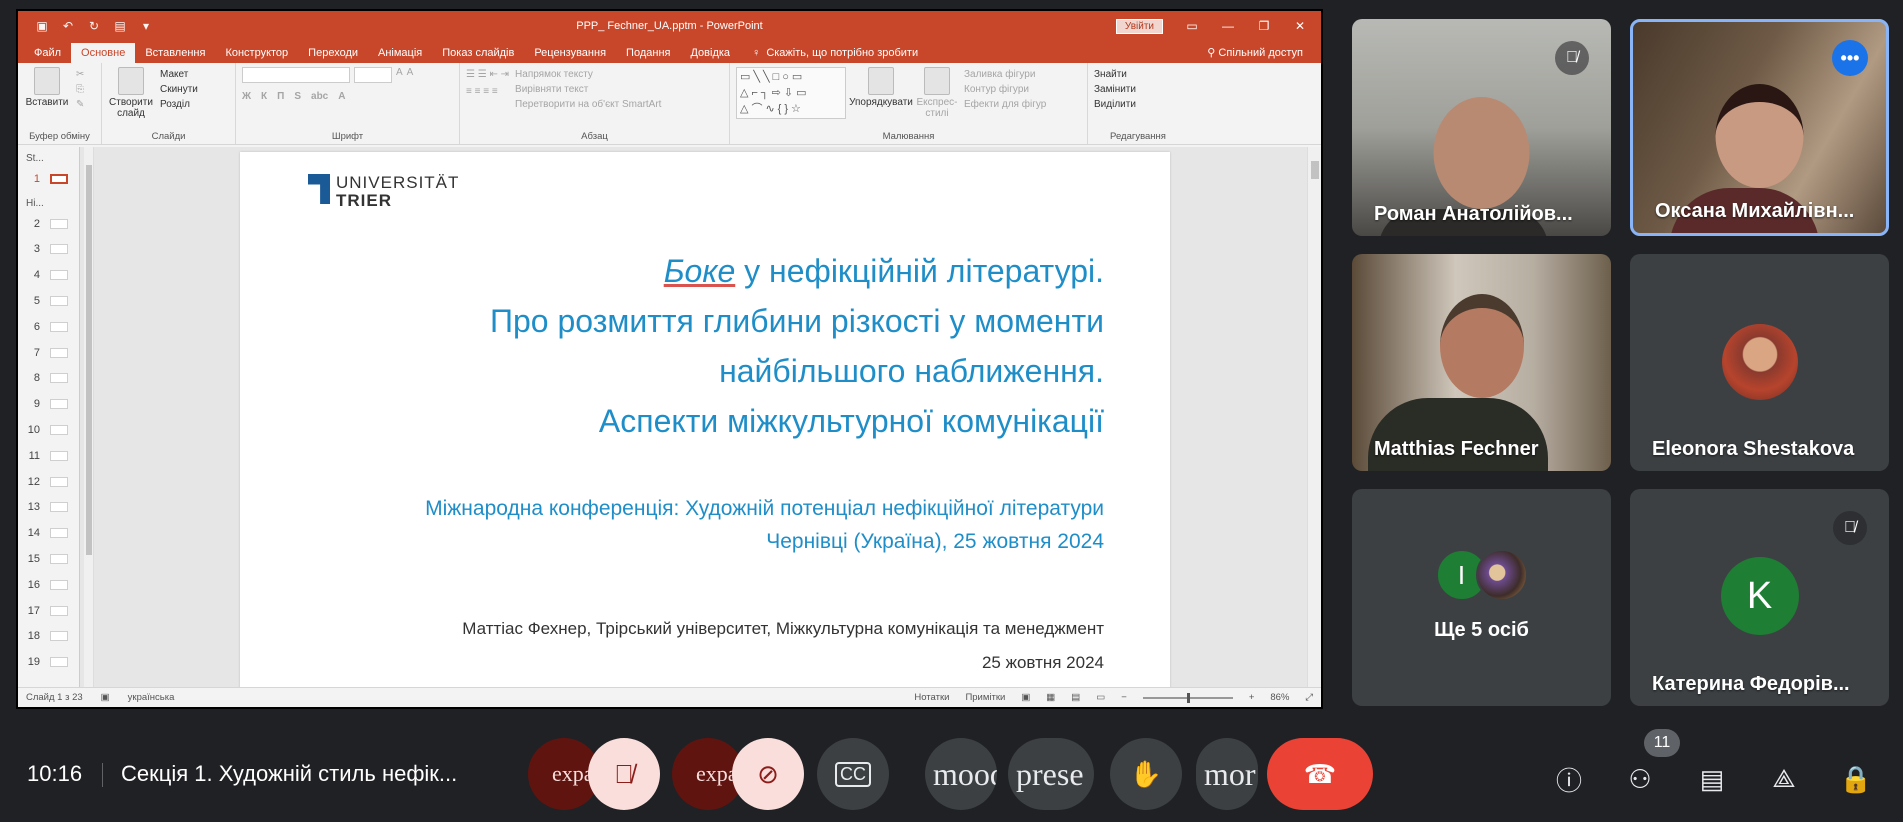 The image size is (1903, 822). What do you see at coordinates (834, 53) in the screenshot?
I see `tell-me-search: ♀ Скажіть, що потрібно зробити` at bounding box center [834, 53].